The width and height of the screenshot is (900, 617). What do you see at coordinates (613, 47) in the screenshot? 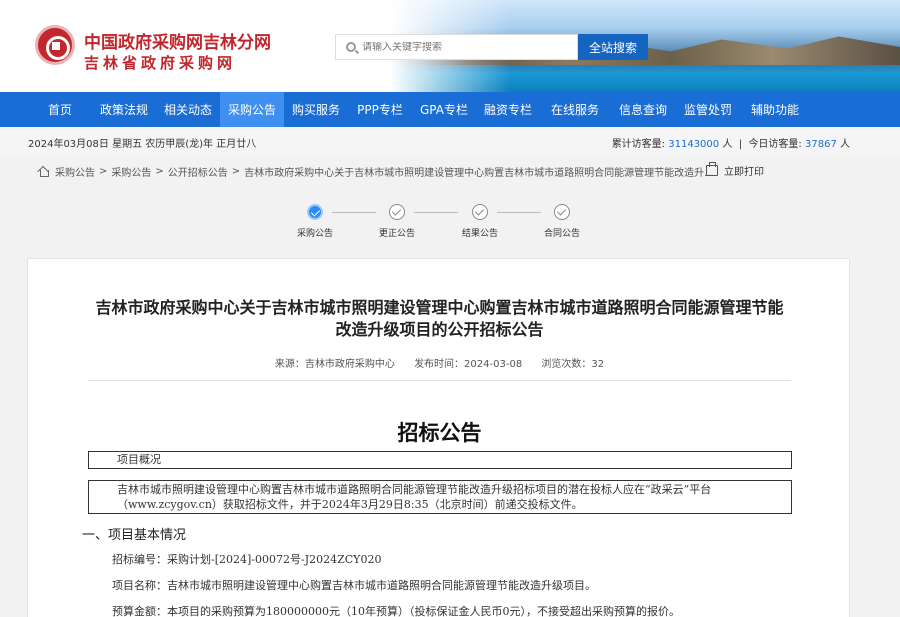
I see `site-search-button: 全站搜索` at bounding box center [613, 47].